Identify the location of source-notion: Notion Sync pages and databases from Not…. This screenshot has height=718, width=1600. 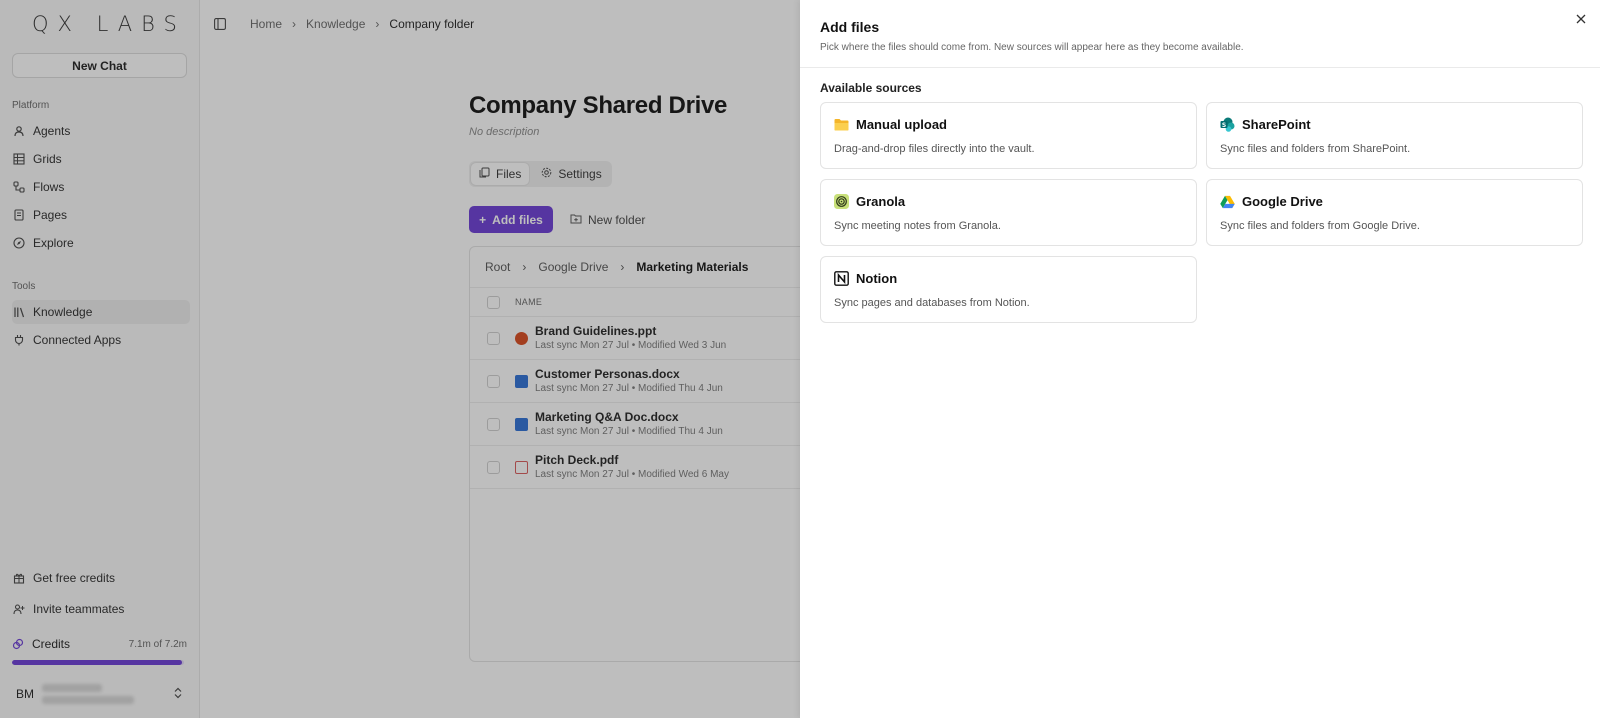
(1008, 289).